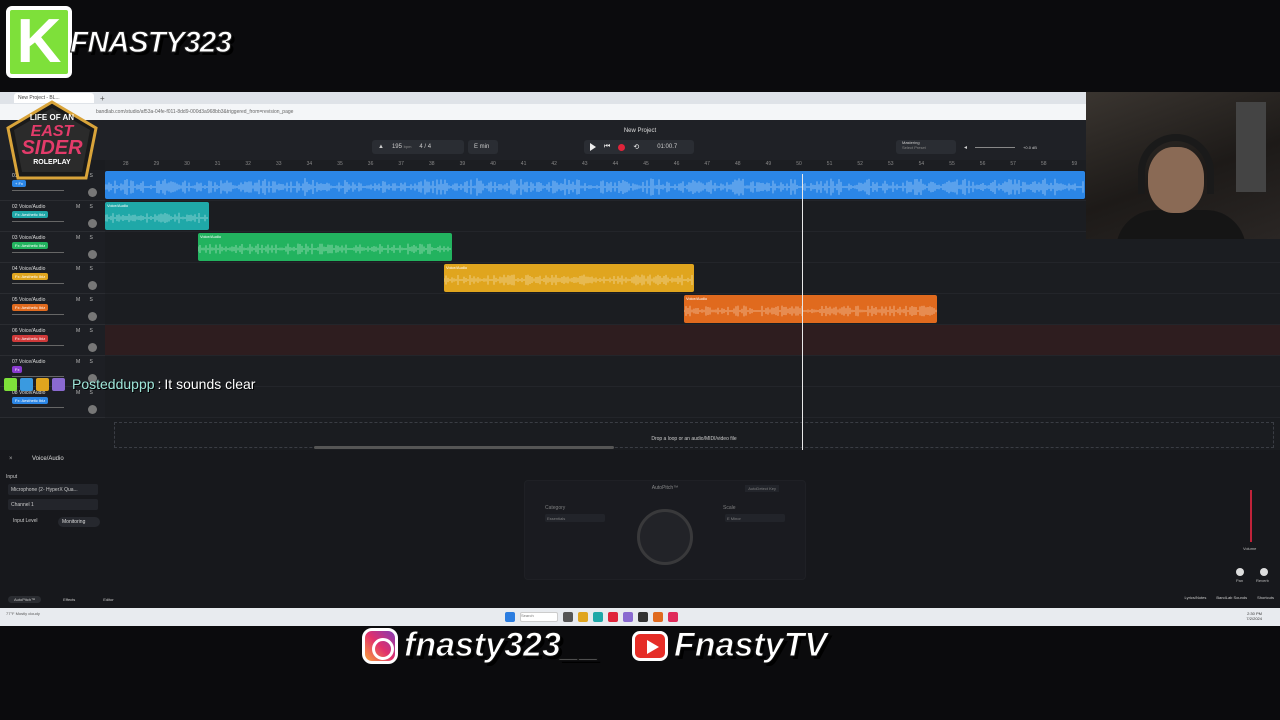  I want to click on key-value: E min, so click(481, 147).